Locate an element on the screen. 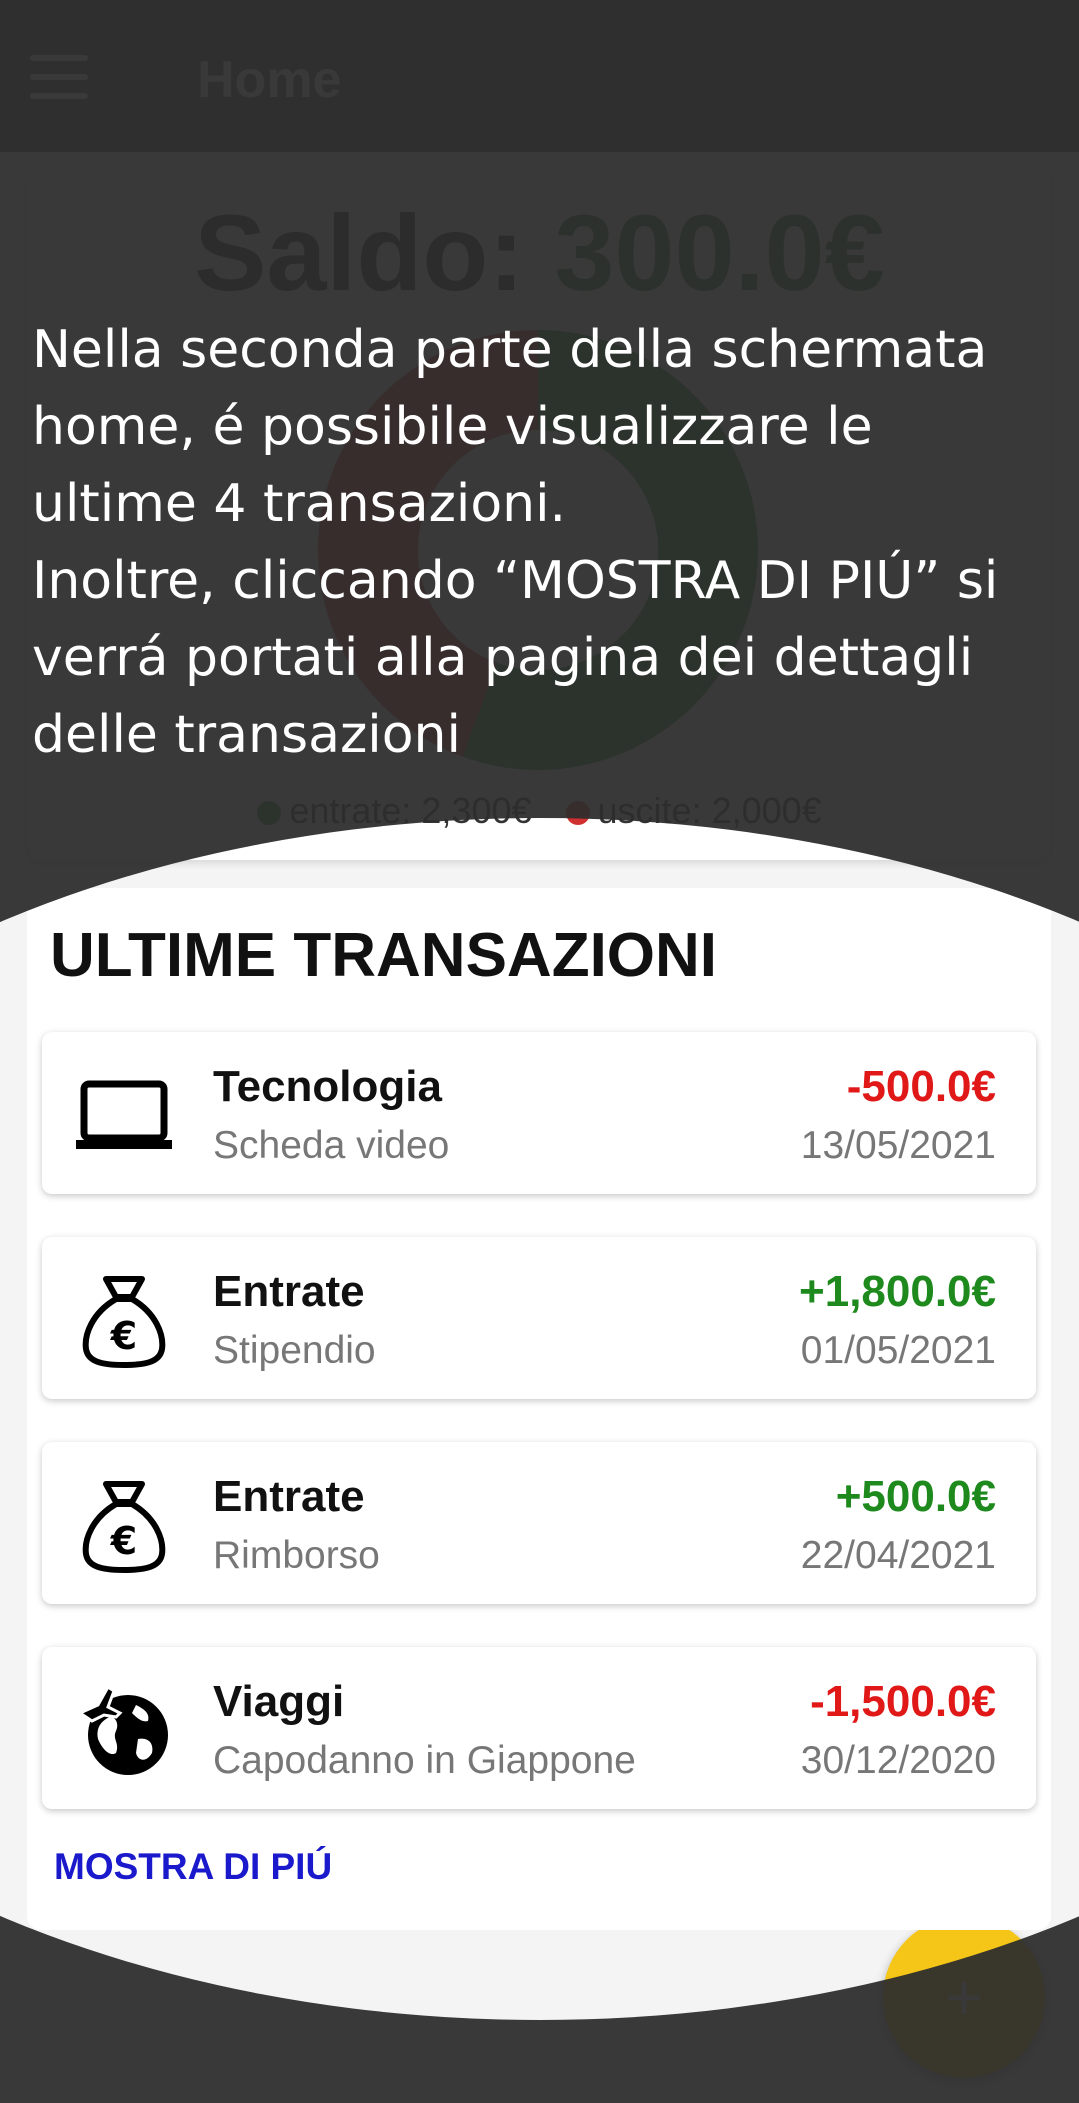  transaction-amount: +500.0€ is located at coordinates (915, 1496).